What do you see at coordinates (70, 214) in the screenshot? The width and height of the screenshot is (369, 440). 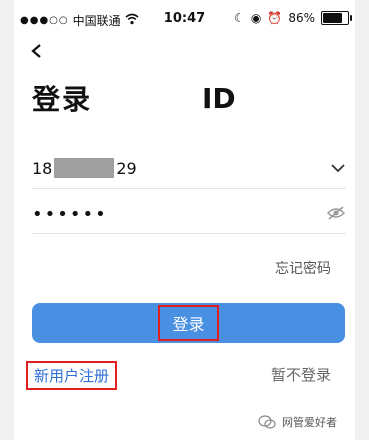 I see `password-value: ••••••` at bounding box center [70, 214].